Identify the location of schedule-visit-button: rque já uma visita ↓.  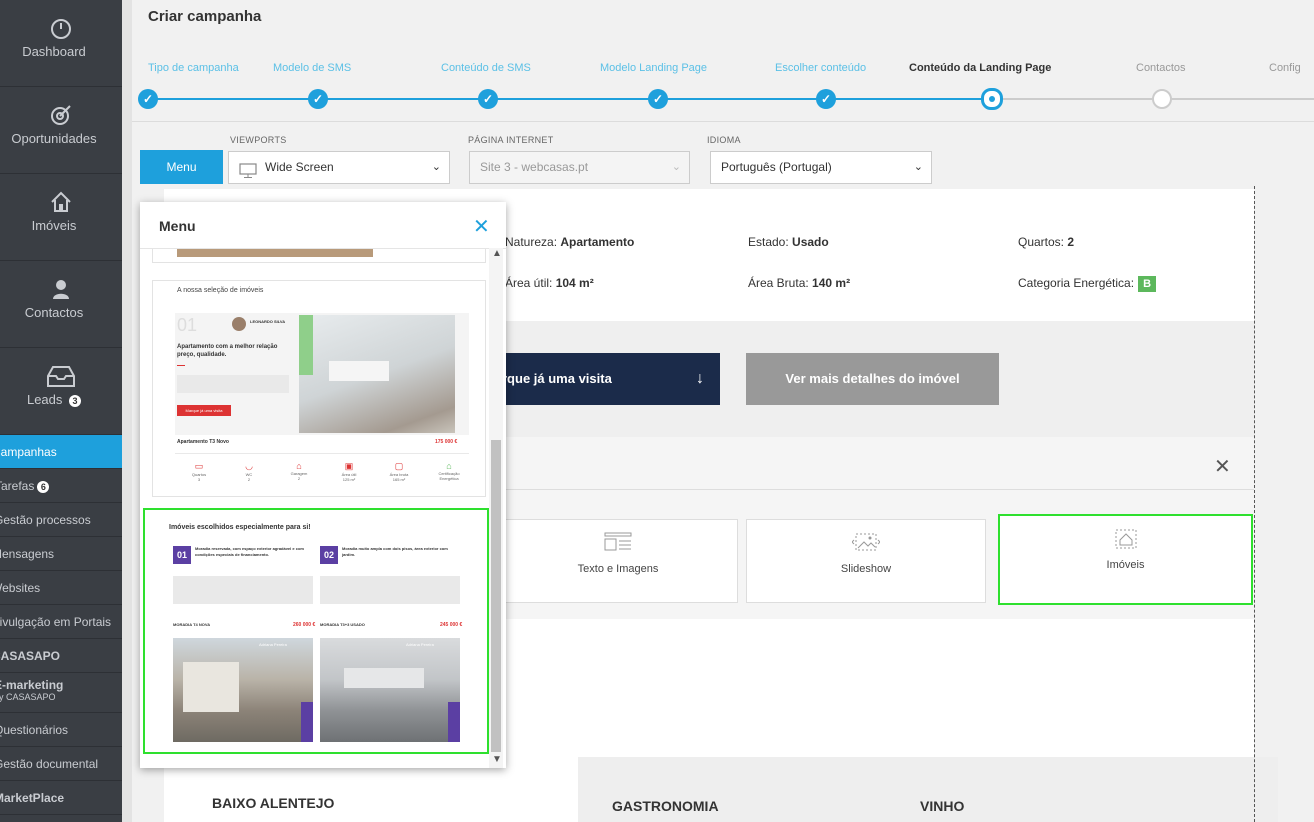
(606, 379).